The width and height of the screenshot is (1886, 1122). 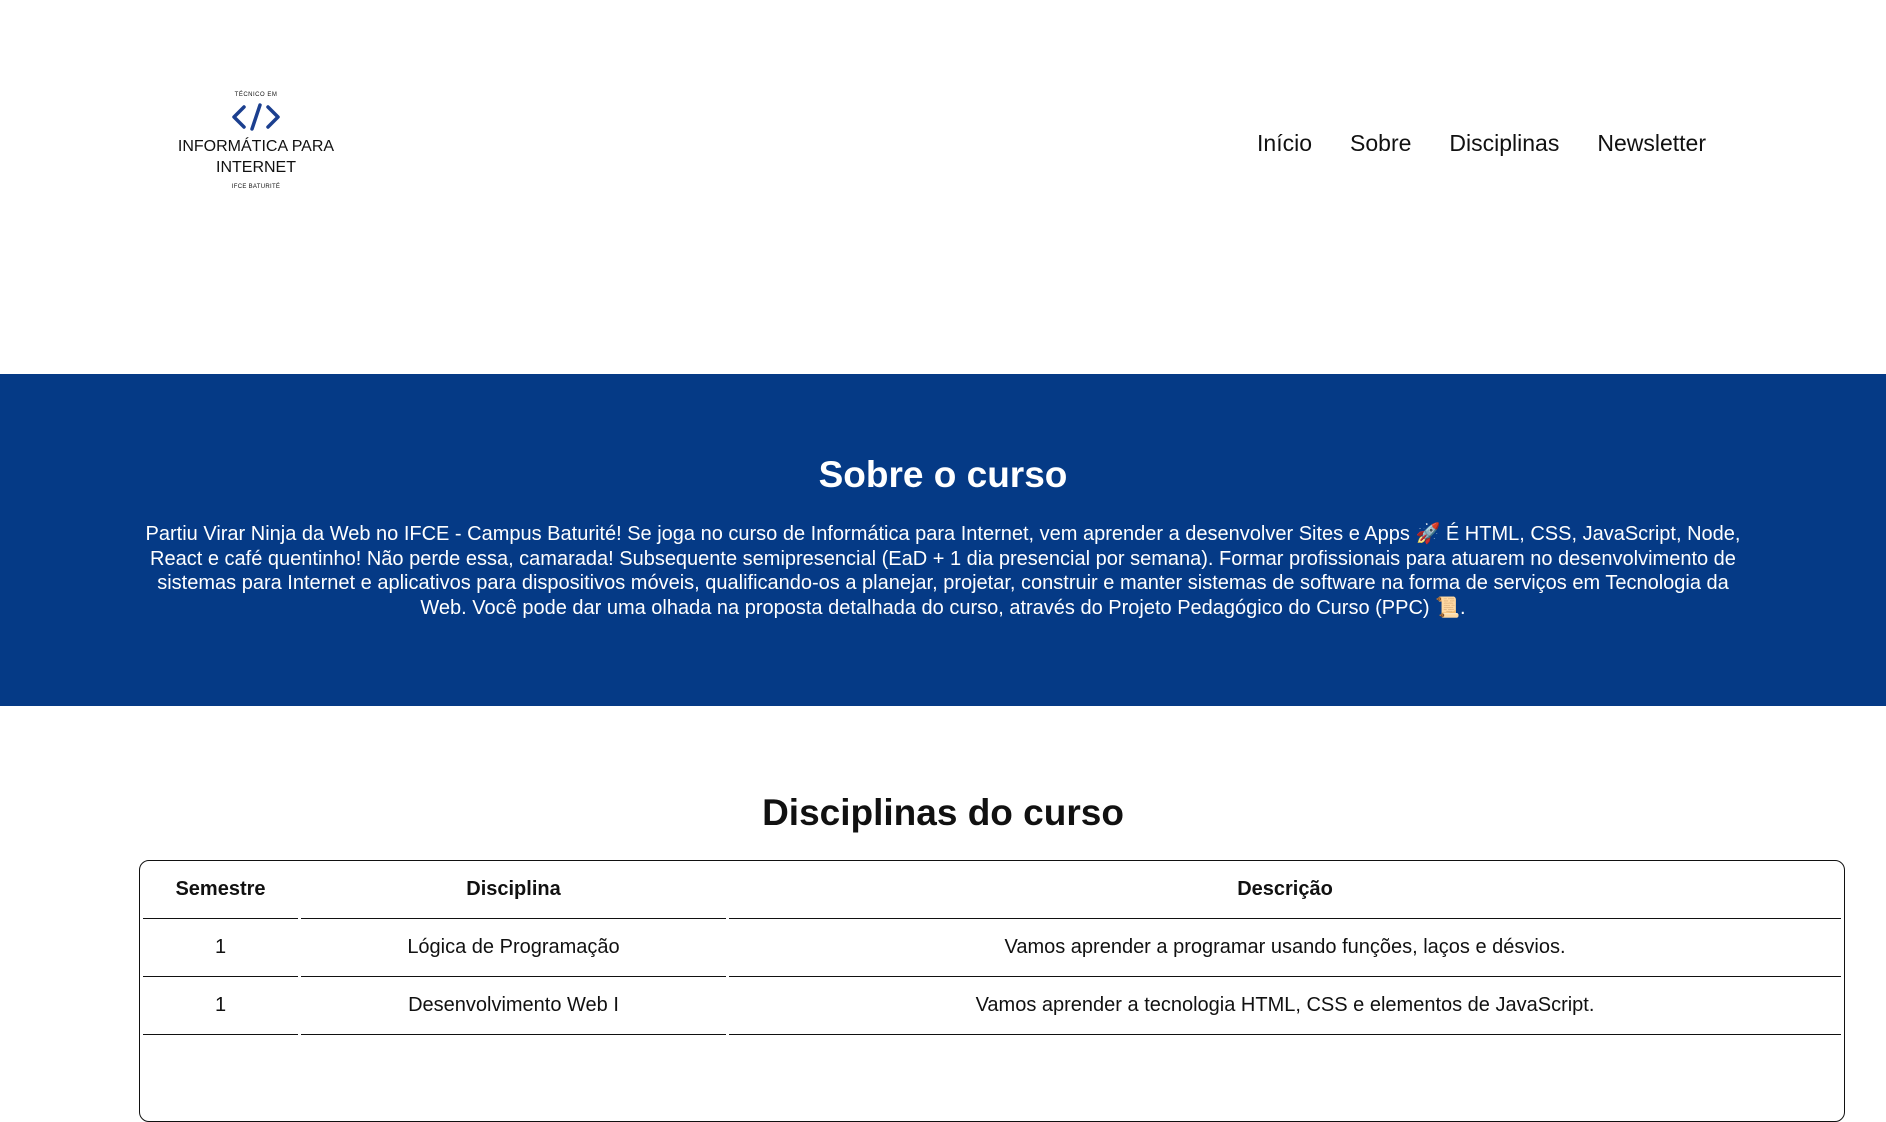 I want to click on logo-top-text: TÉCNICO EM, so click(x=256, y=95).